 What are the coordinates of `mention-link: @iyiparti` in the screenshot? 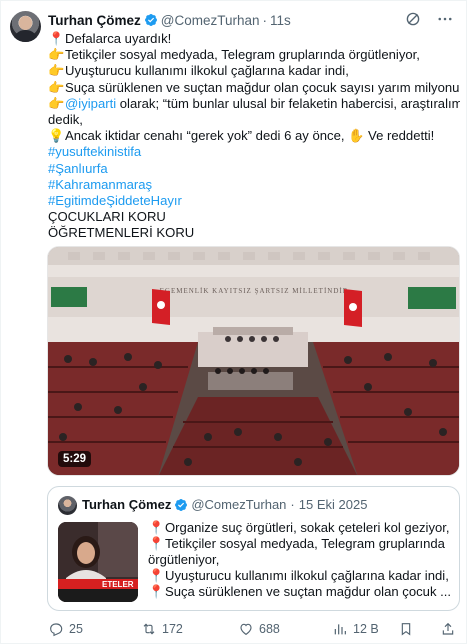 It's located at (90, 103).